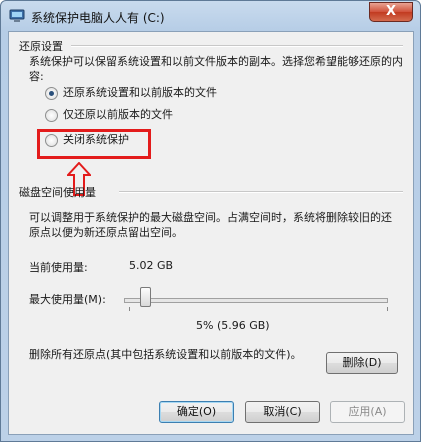 Image resolution: width=421 pixels, height=442 pixels. I want to click on ok-button: 确定(O), so click(196, 412).